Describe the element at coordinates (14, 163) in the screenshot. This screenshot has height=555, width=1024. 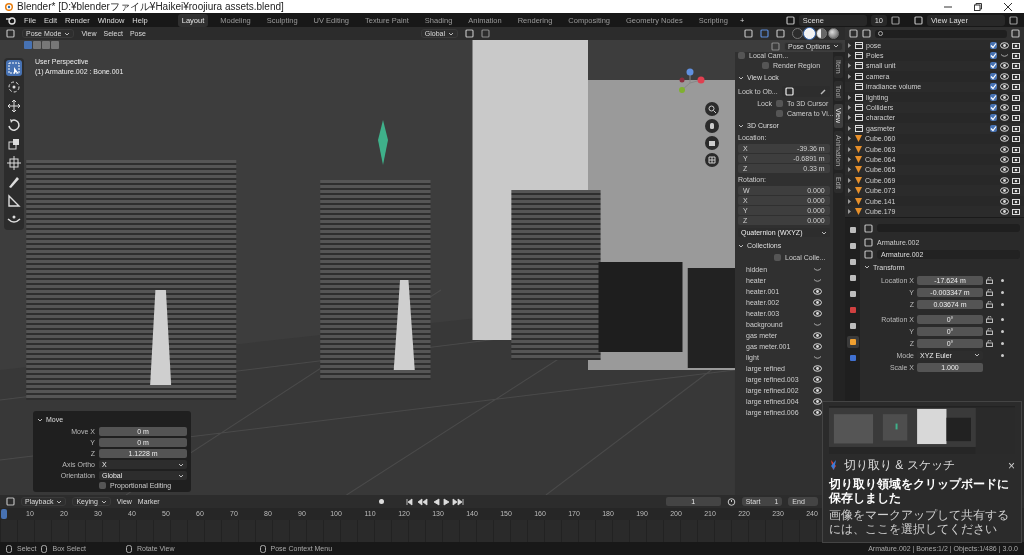
I see `transform-icon` at that location.